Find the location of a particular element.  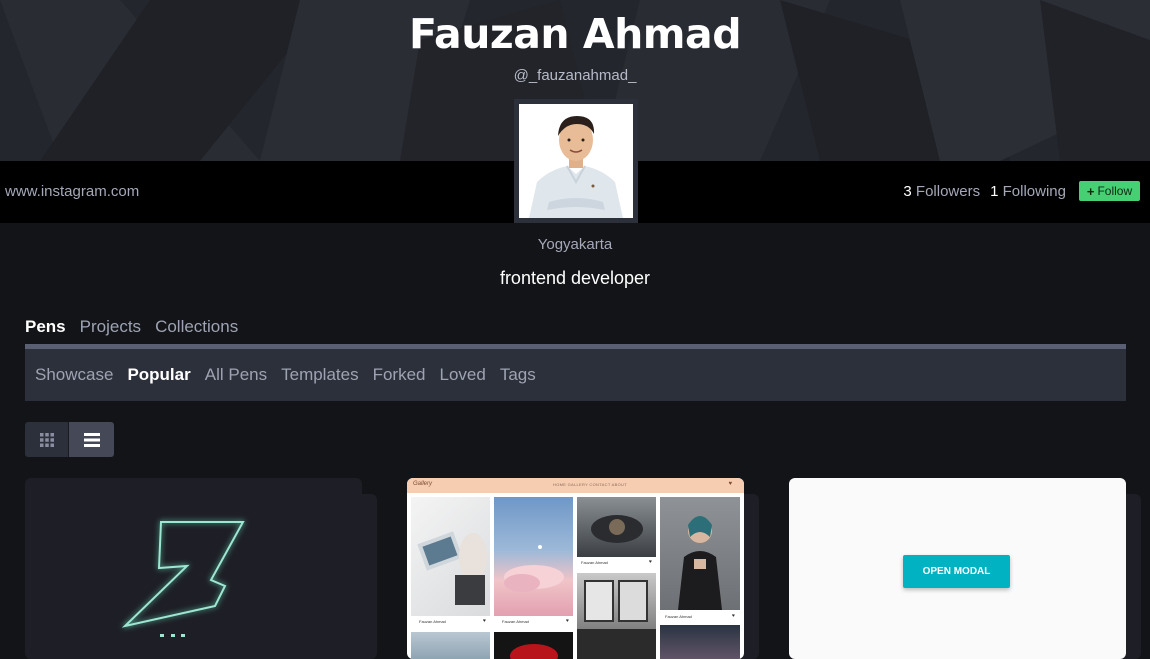

grid-view-button is located at coordinates (47, 439).